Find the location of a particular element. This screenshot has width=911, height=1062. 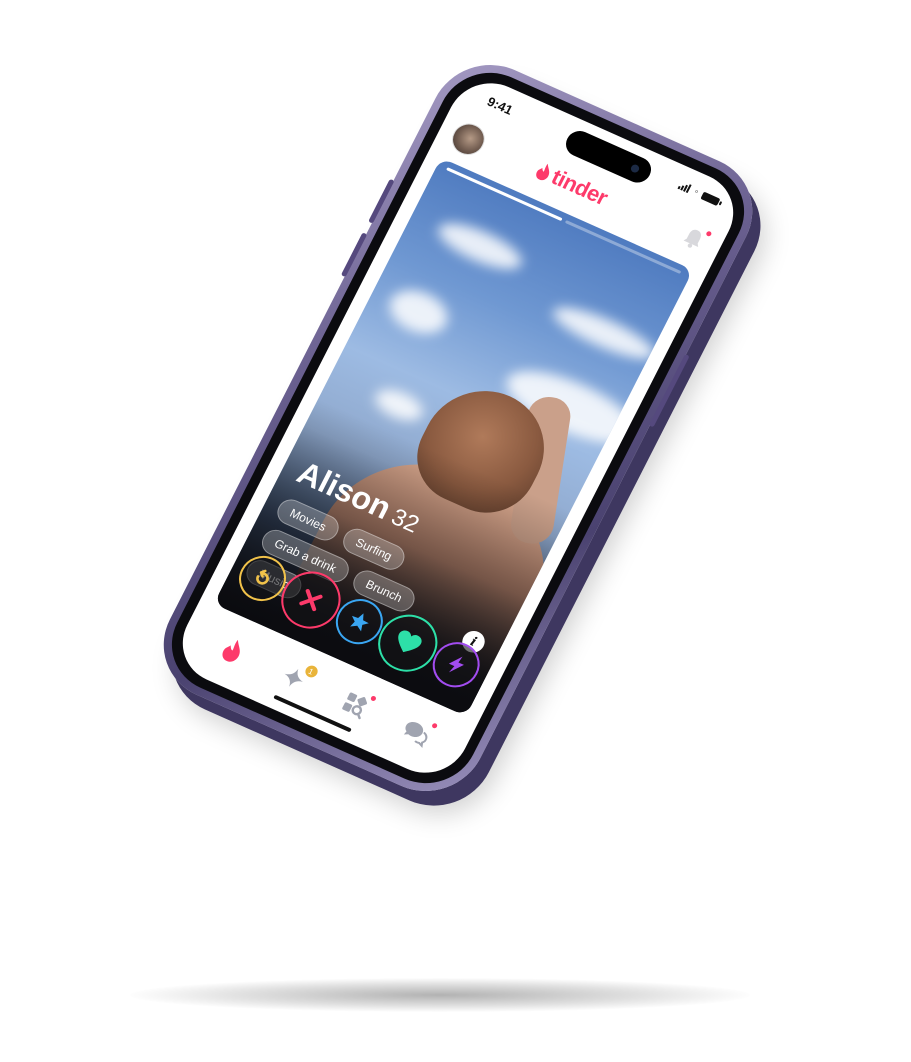

star-icon is located at coordinates (359, 622).